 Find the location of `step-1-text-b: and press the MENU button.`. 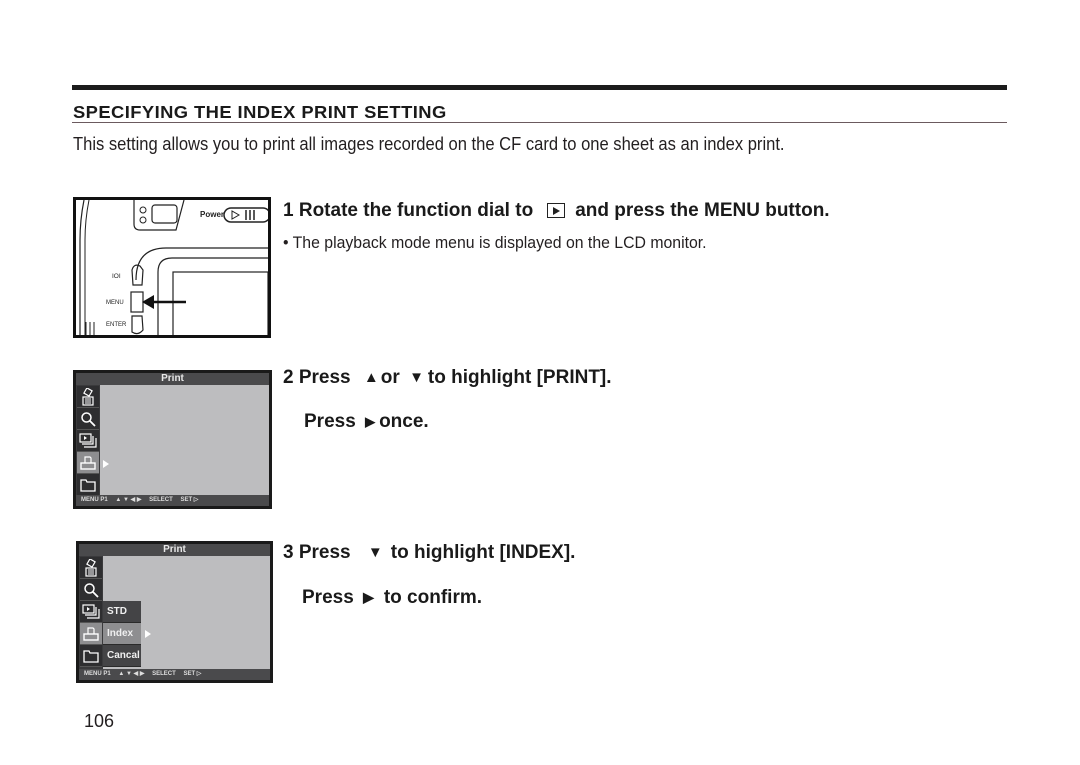

step-1-text-b: and press the MENU button. is located at coordinates (702, 210).